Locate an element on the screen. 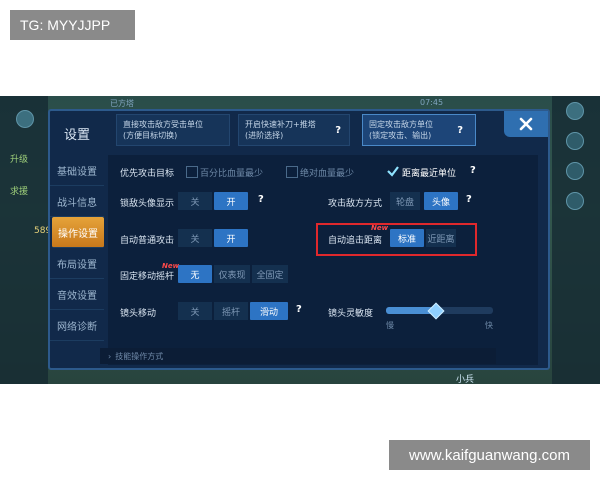  hud-level-label: 升级 is located at coordinates (19, 160).